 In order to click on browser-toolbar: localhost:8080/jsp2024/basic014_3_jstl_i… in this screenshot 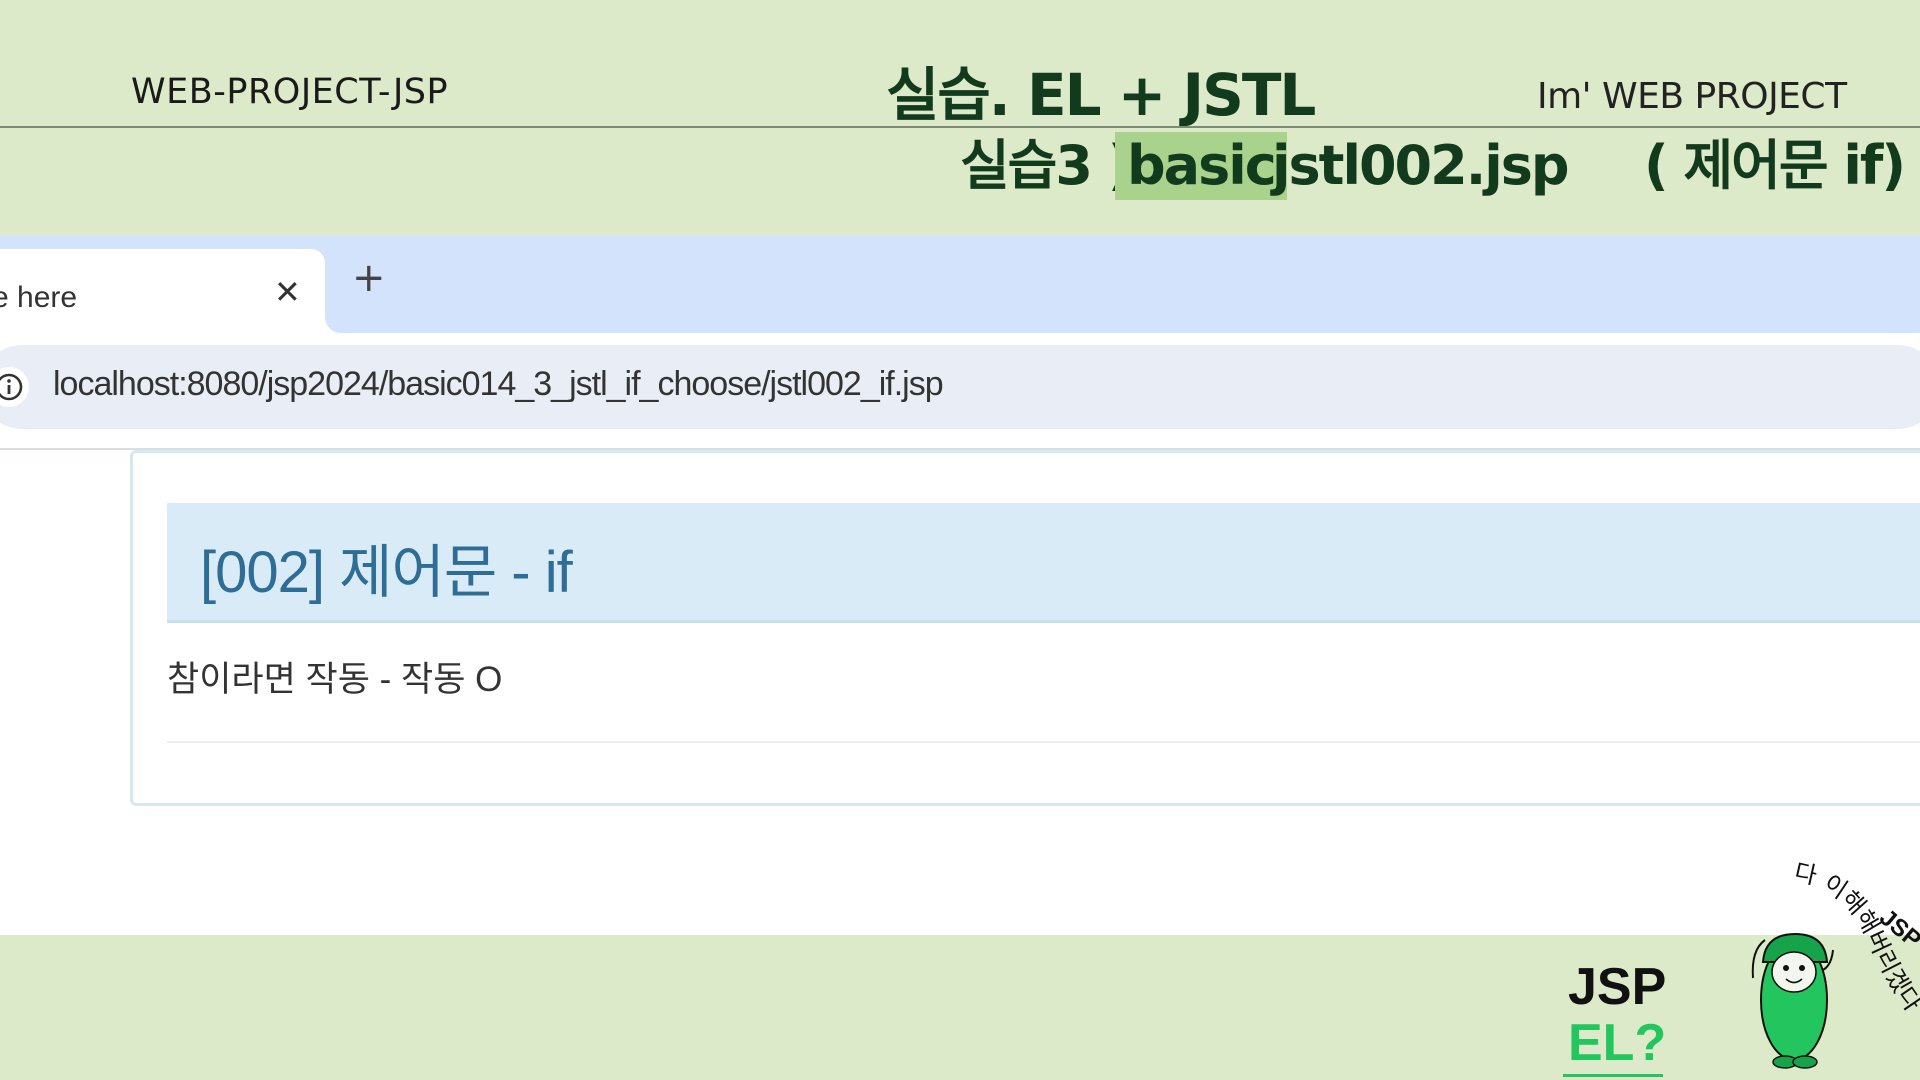, I will do `click(960, 388)`.